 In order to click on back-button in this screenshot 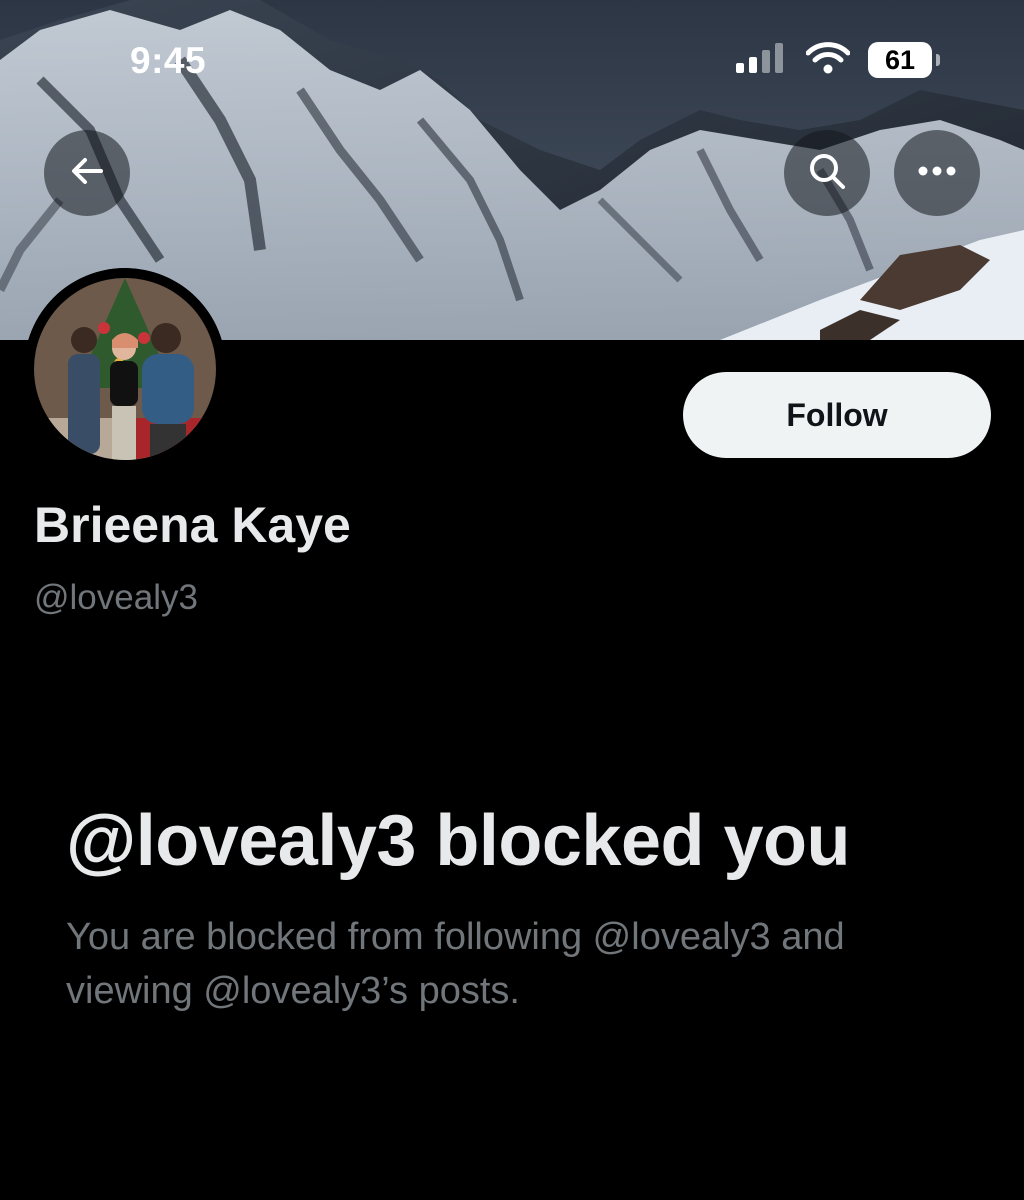, I will do `click(87, 173)`.